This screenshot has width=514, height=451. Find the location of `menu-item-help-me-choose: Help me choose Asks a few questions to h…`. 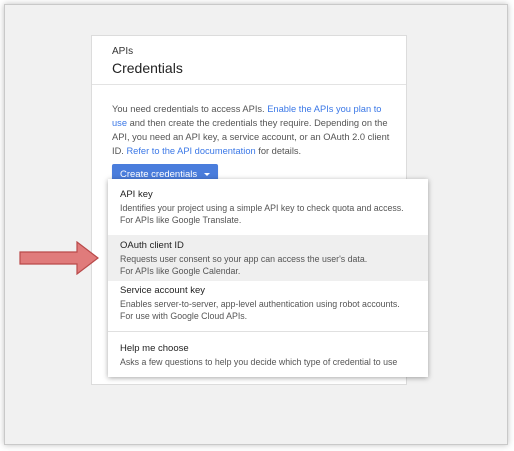

menu-item-help-me-choose: Help me choose Asks a few questions to h… is located at coordinates (268, 358).